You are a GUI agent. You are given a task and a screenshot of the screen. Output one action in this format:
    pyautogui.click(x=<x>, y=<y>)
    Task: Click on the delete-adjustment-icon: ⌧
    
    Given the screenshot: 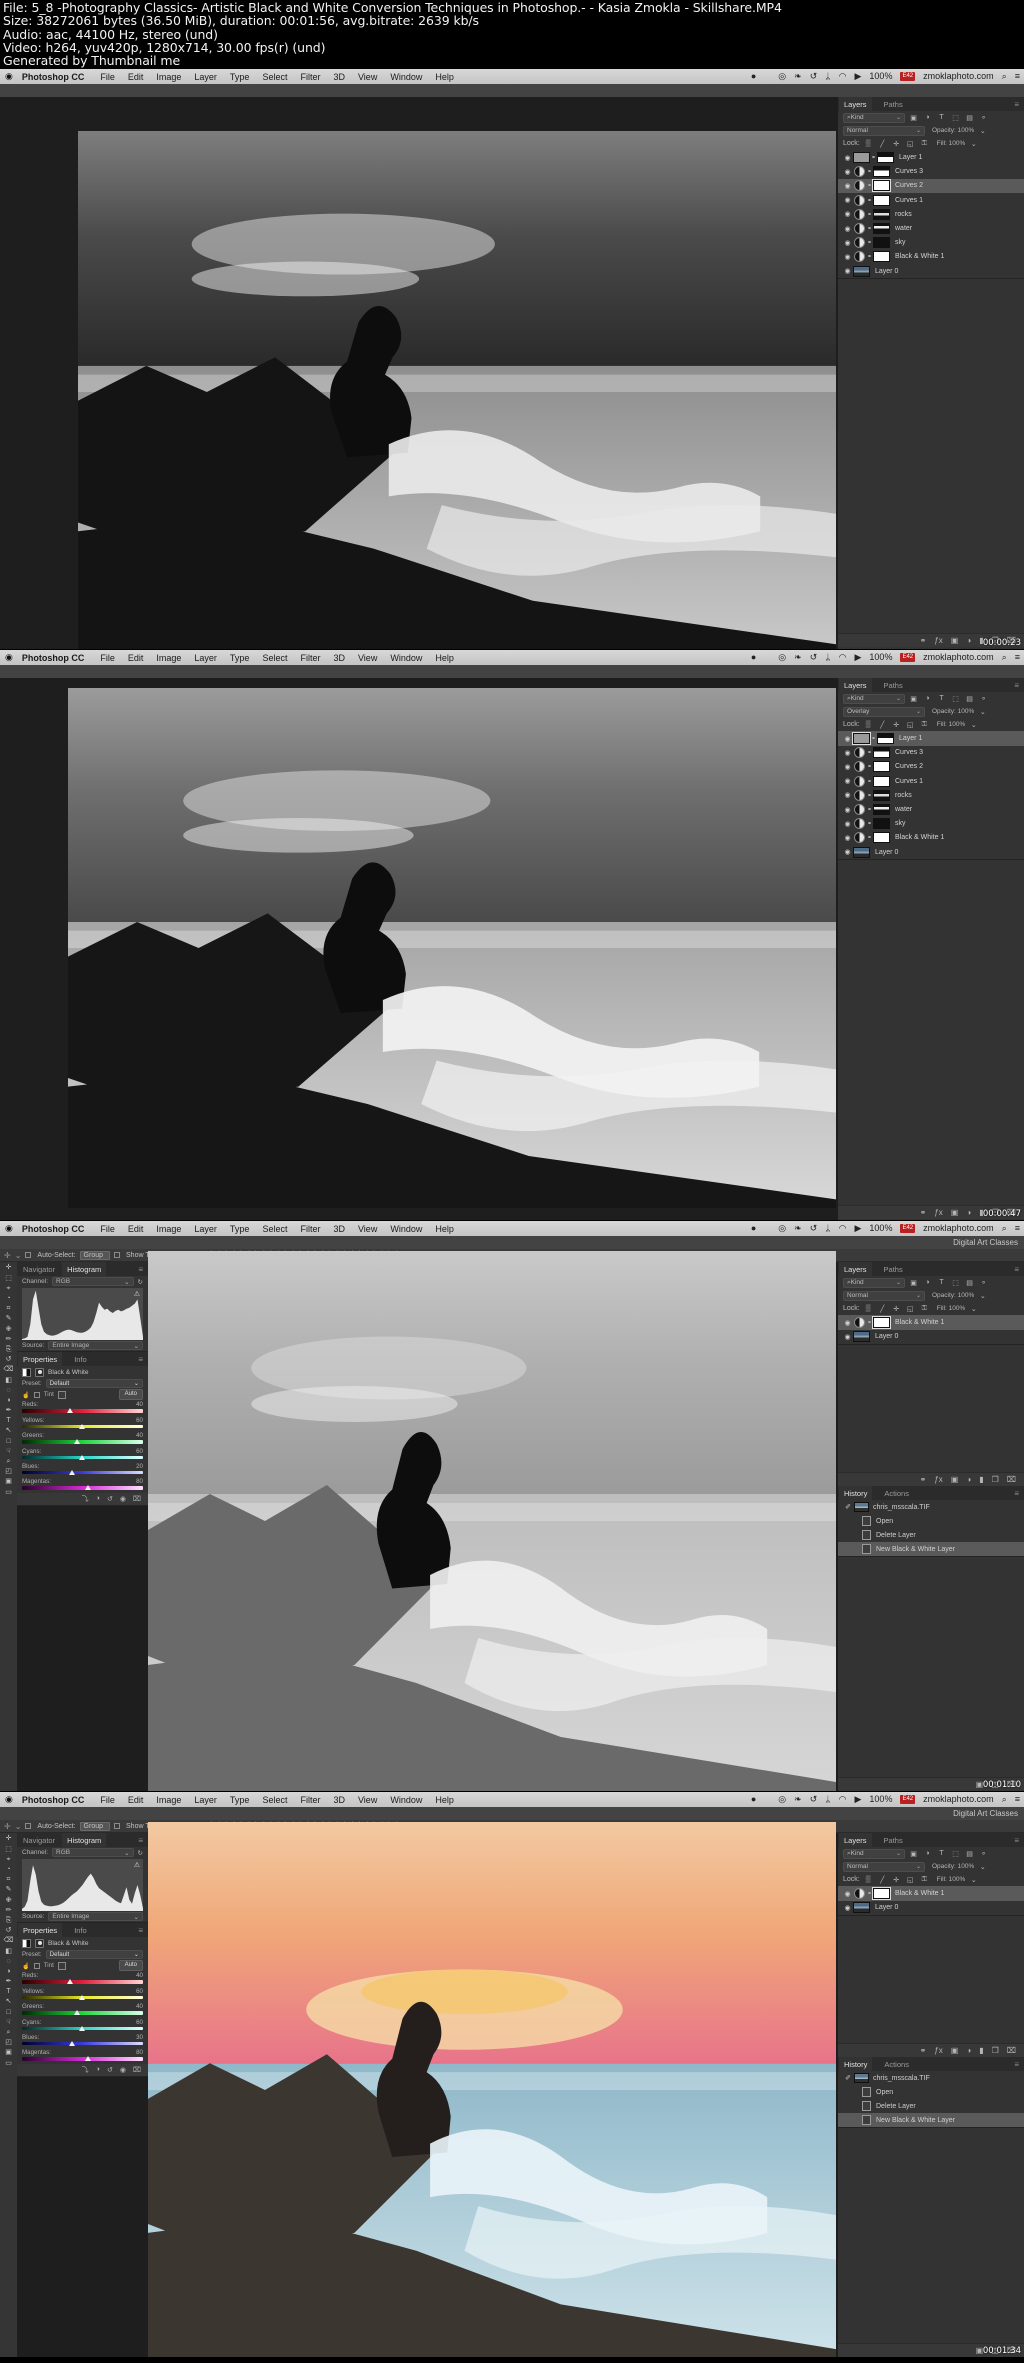 What is the action you would take?
    pyautogui.click(x=137, y=2070)
    